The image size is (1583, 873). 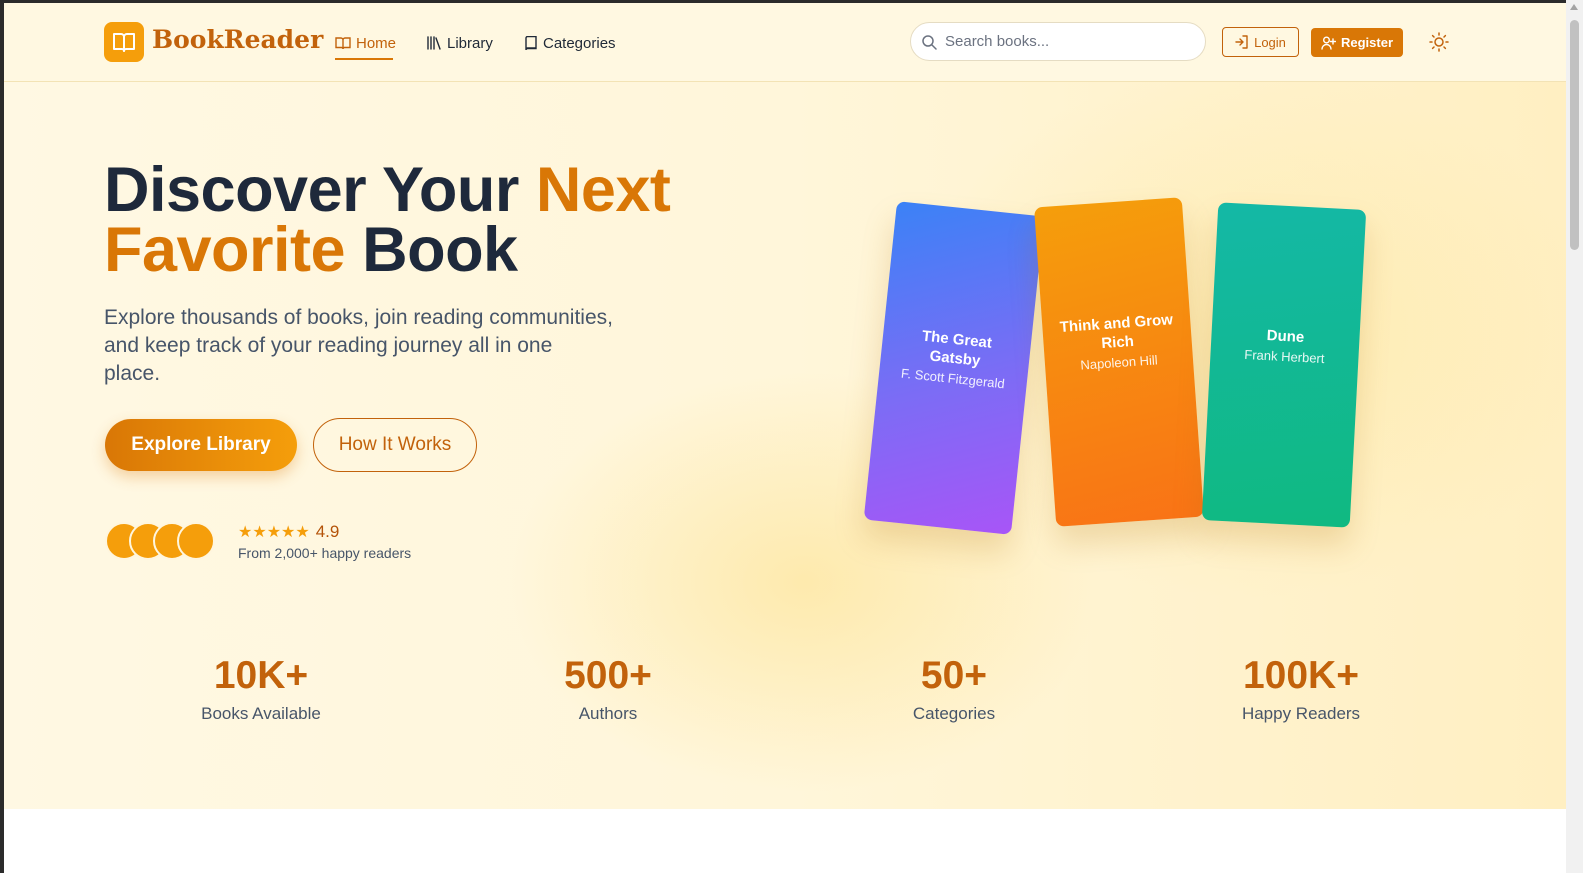 What do you see at coordinates (1116, 332) in the screenshot?
I see `book-title: Think and Grow Rich` at bounding box center [1116, 332].